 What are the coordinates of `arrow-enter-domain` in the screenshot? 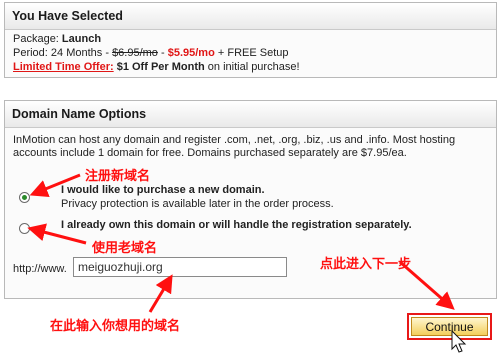 It's located at (160, 293).